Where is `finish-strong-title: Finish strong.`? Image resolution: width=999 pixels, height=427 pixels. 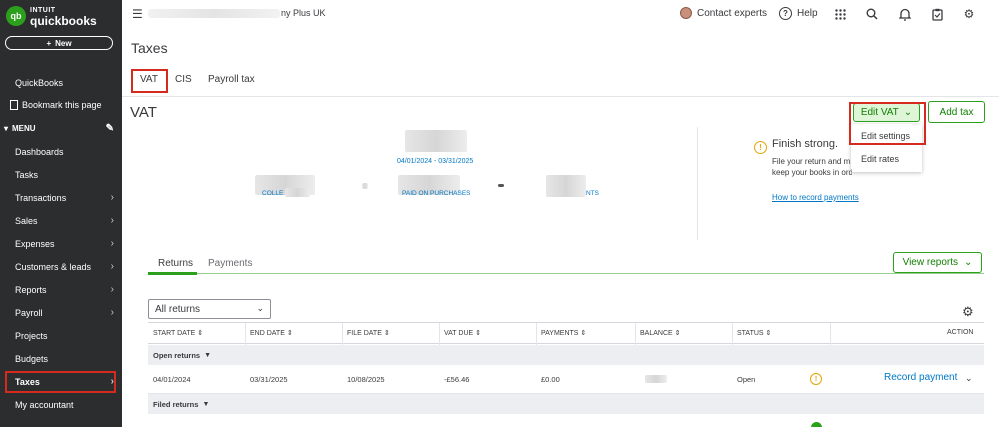
finish-strong-title: Finish strong. is located at coordinates (805, 144).